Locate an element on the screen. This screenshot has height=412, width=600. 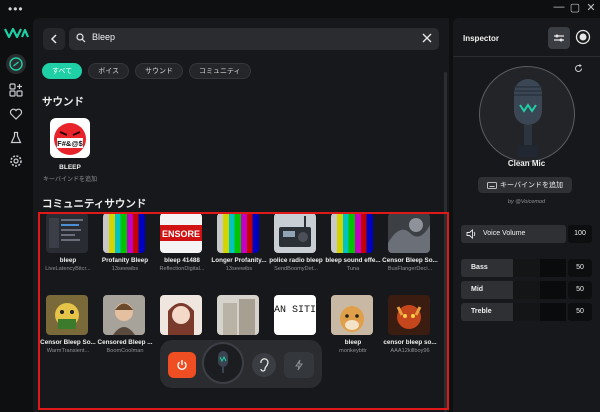
quick-controls-dock is located at coordinates (241, 364).